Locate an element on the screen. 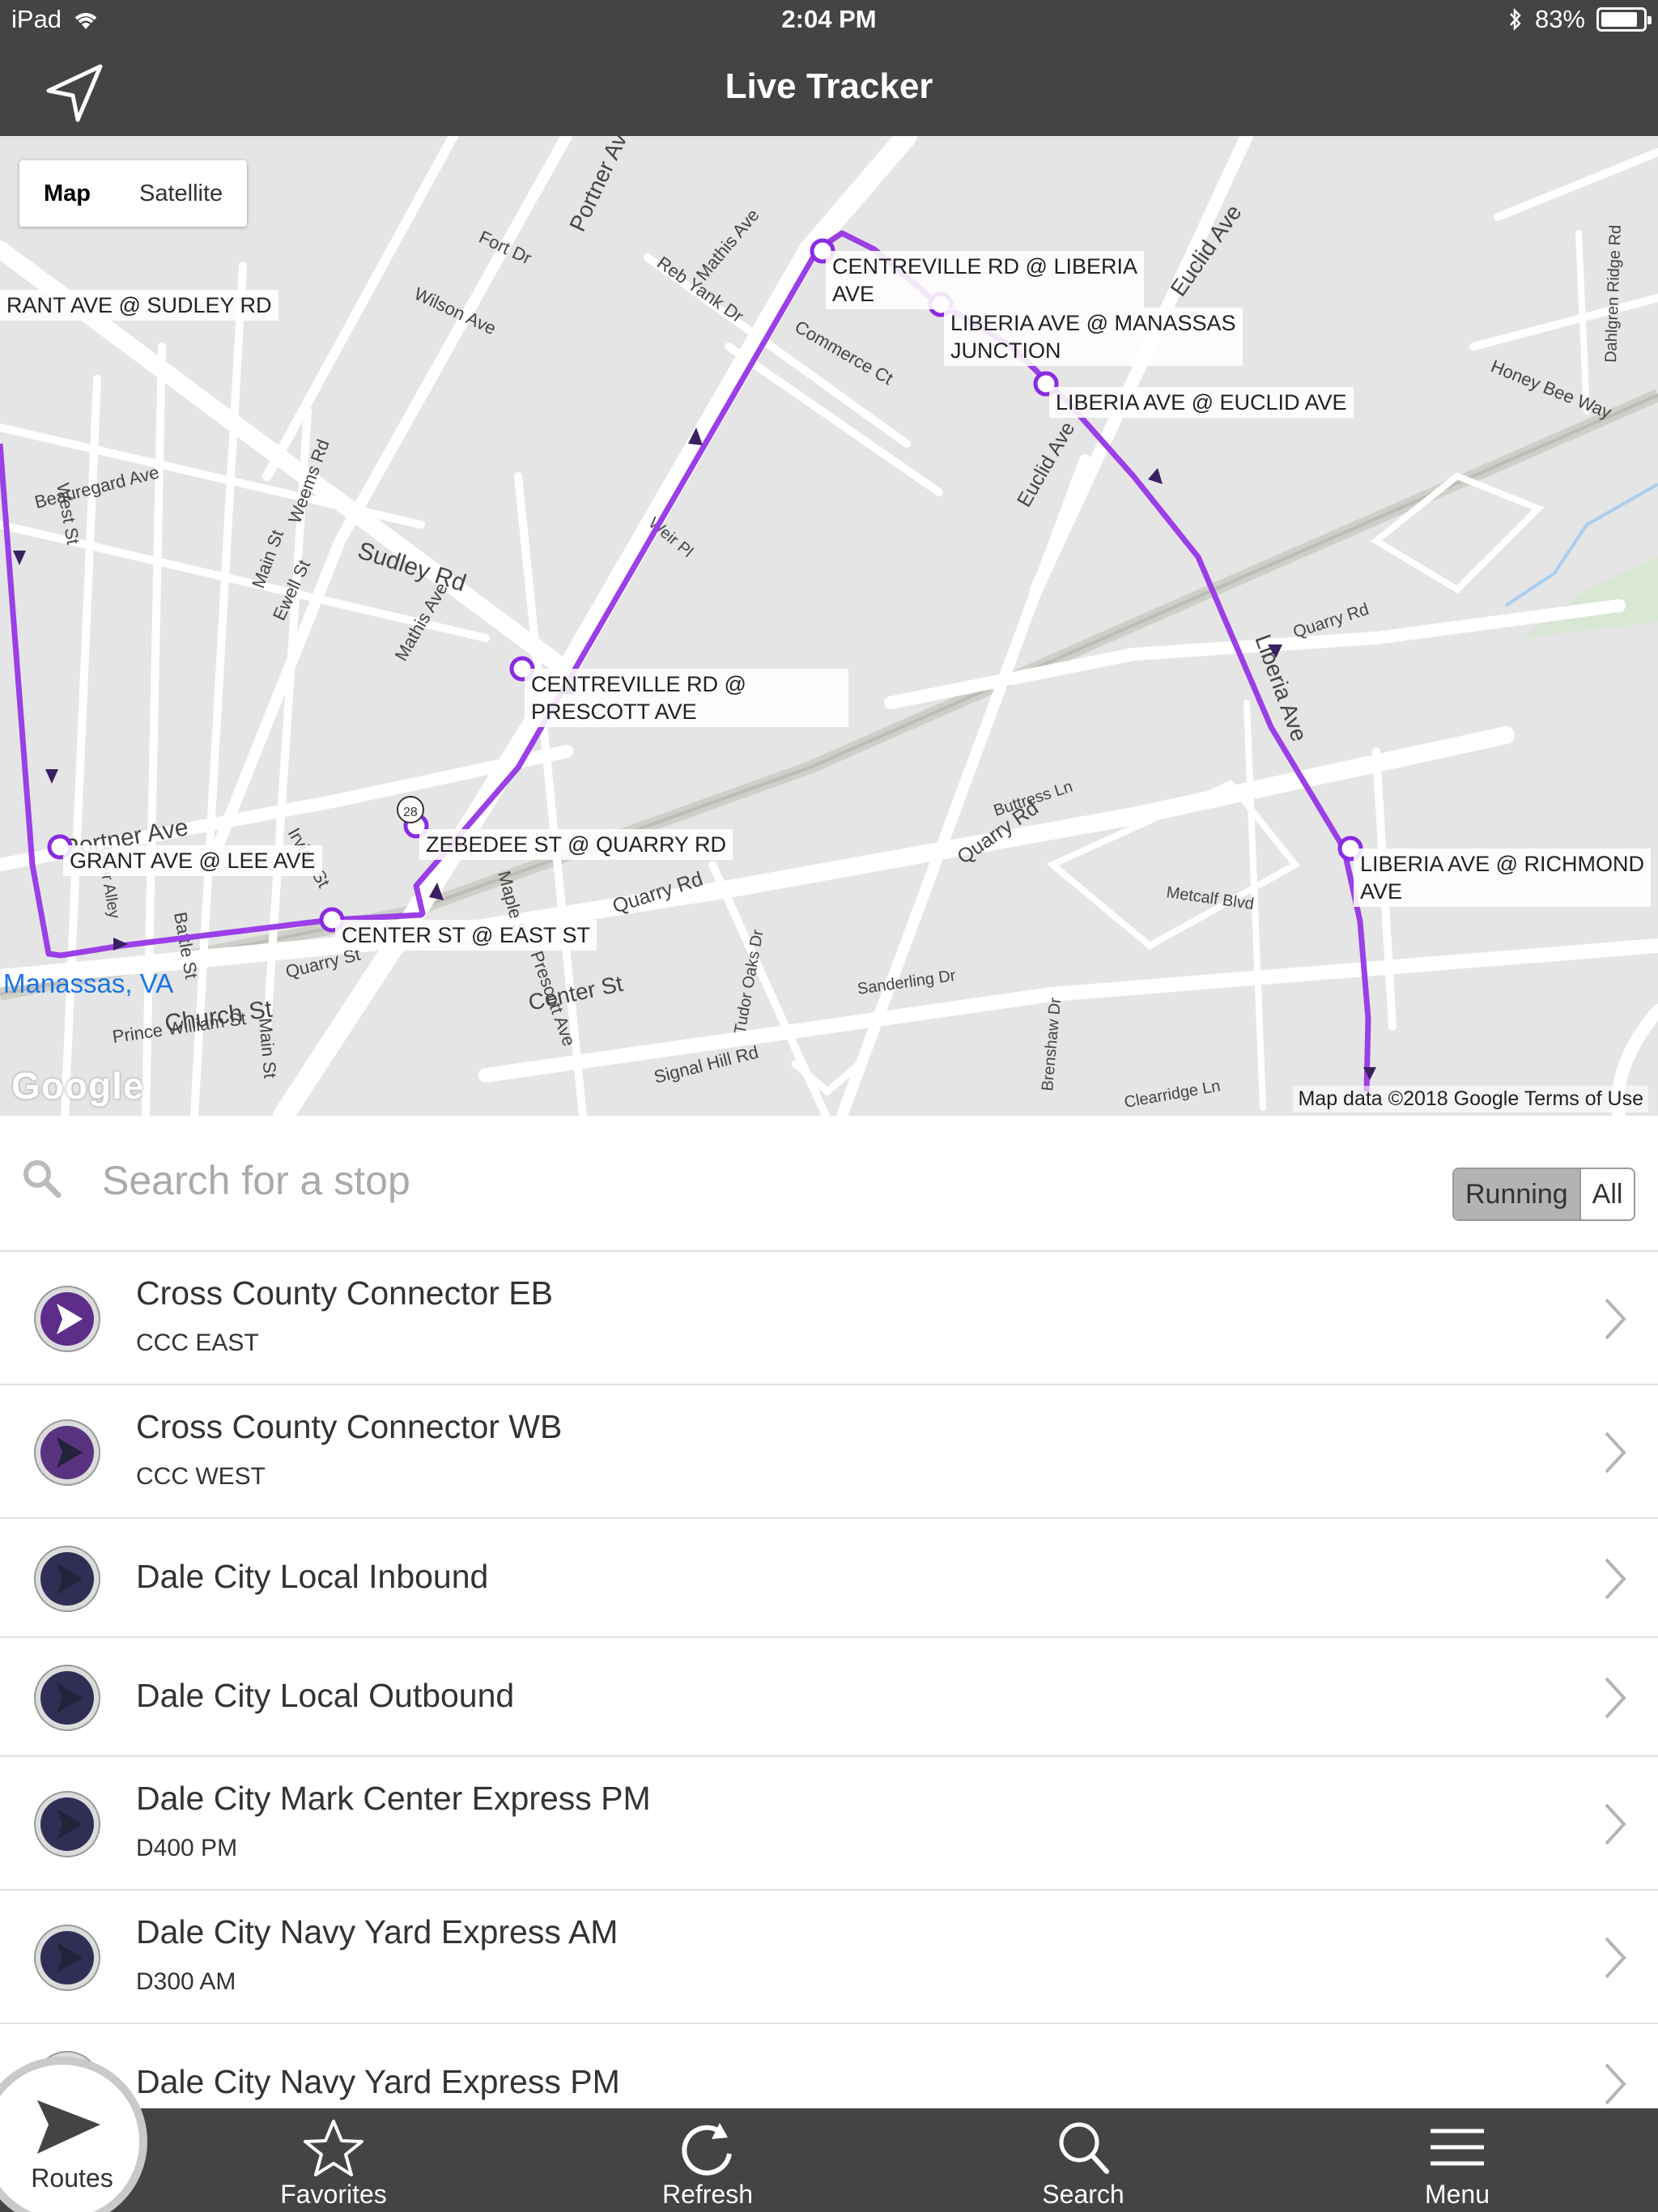 The height and width of the screenshot is (2212, 1658). route-row: Cross County Connector EB CCC EAST is located at coordinates (829, 1319).